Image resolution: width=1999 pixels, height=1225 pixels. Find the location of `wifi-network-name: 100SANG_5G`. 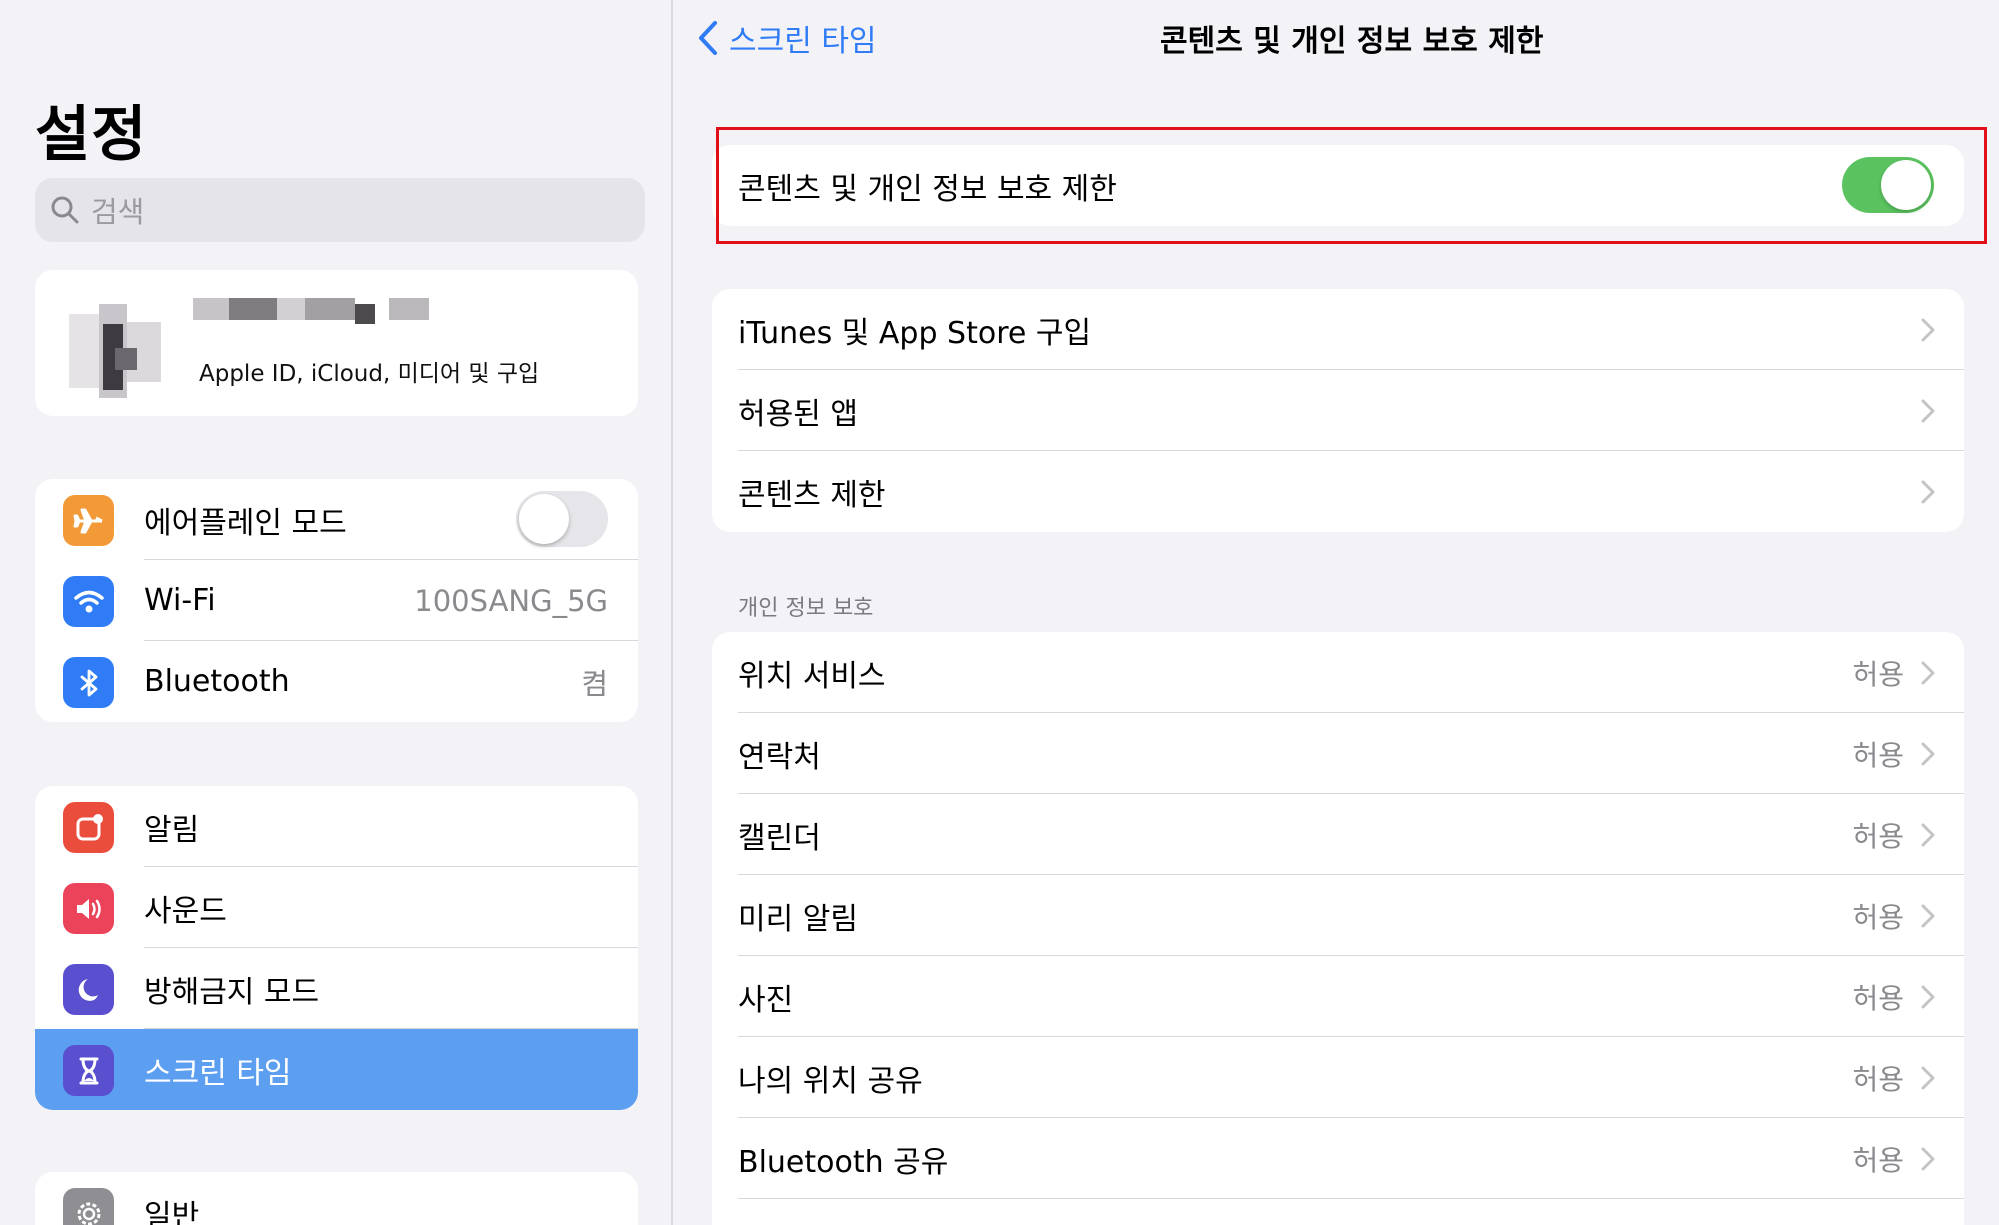

wifi-network-name: 100SANG_5G is located at coordinates (511, 600).